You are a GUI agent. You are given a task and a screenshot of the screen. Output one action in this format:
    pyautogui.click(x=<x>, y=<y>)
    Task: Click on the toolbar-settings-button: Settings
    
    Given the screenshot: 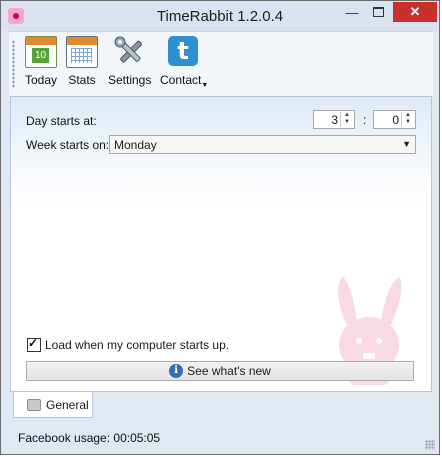 What is the action you would take?
    pyautogui.click(x=129, y=61)
    